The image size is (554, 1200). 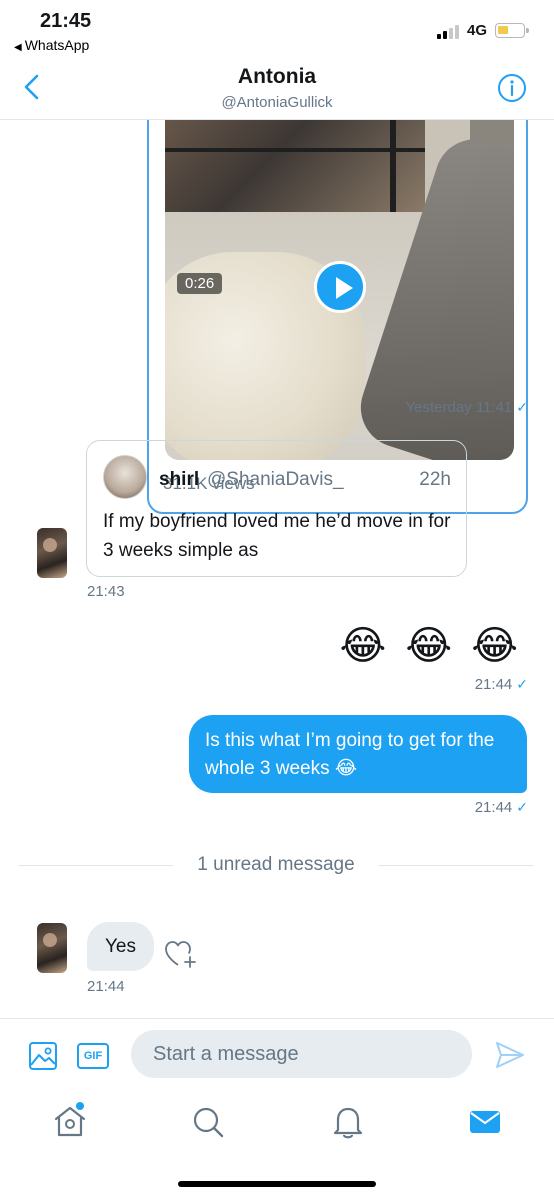 I want to click on timestamp-text: Yesterday 11:41, so click(x=459, y=407).